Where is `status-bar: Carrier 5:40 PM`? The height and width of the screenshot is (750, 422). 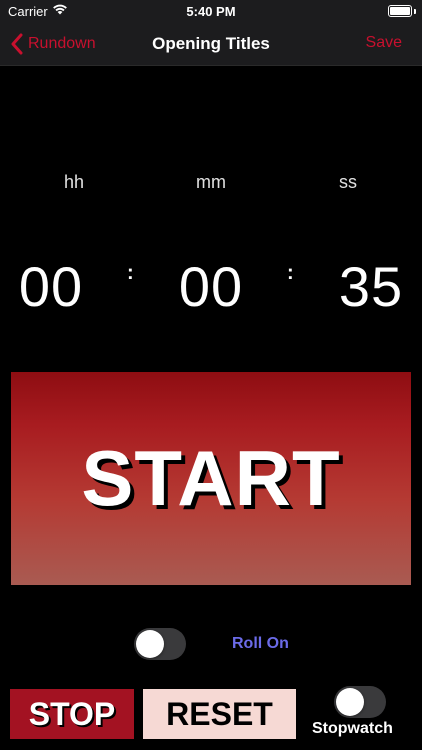
status-bar: Carrier 5:40 PM is located at coordinates (211, 11).